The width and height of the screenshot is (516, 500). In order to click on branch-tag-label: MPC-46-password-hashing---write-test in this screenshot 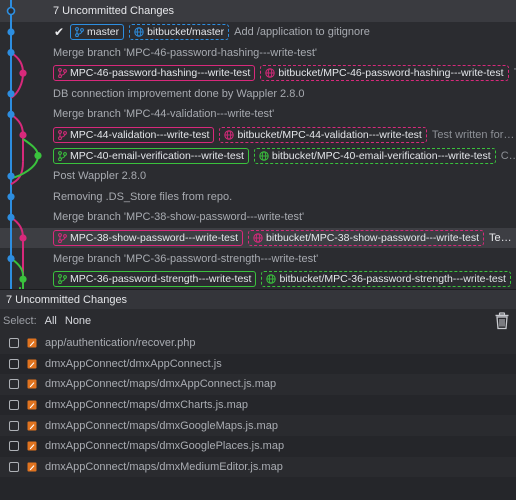, I will do `click(160, 73)`.